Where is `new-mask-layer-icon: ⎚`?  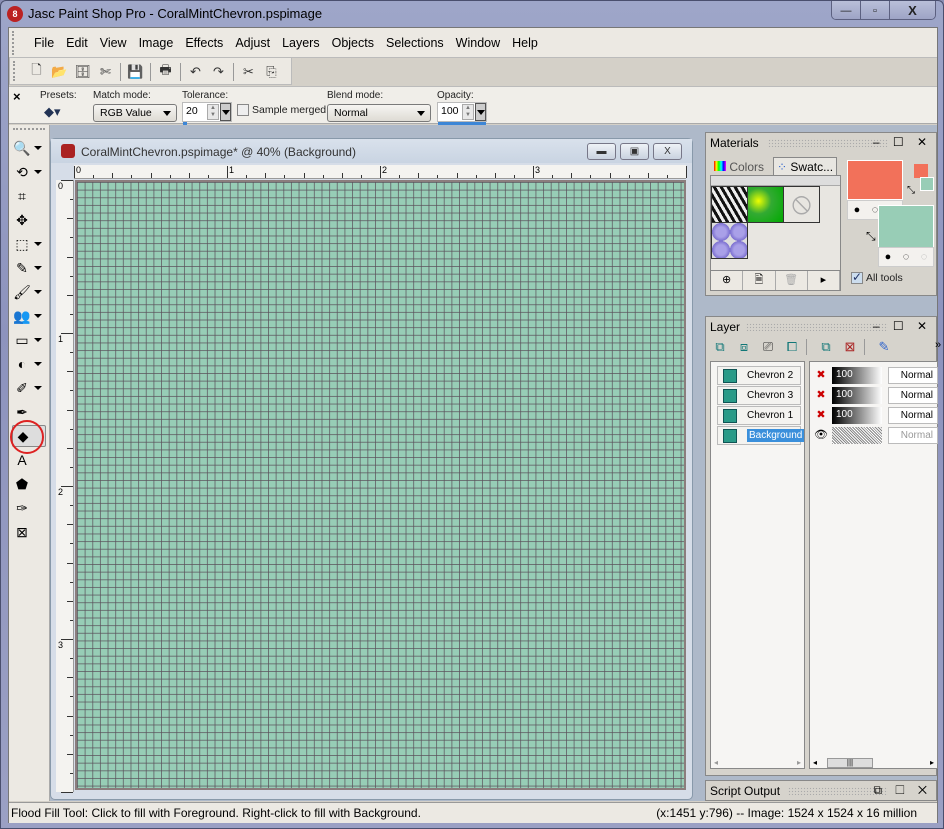
new-mask-layer-icon: ⎚ is located at coordinates (768, 347).